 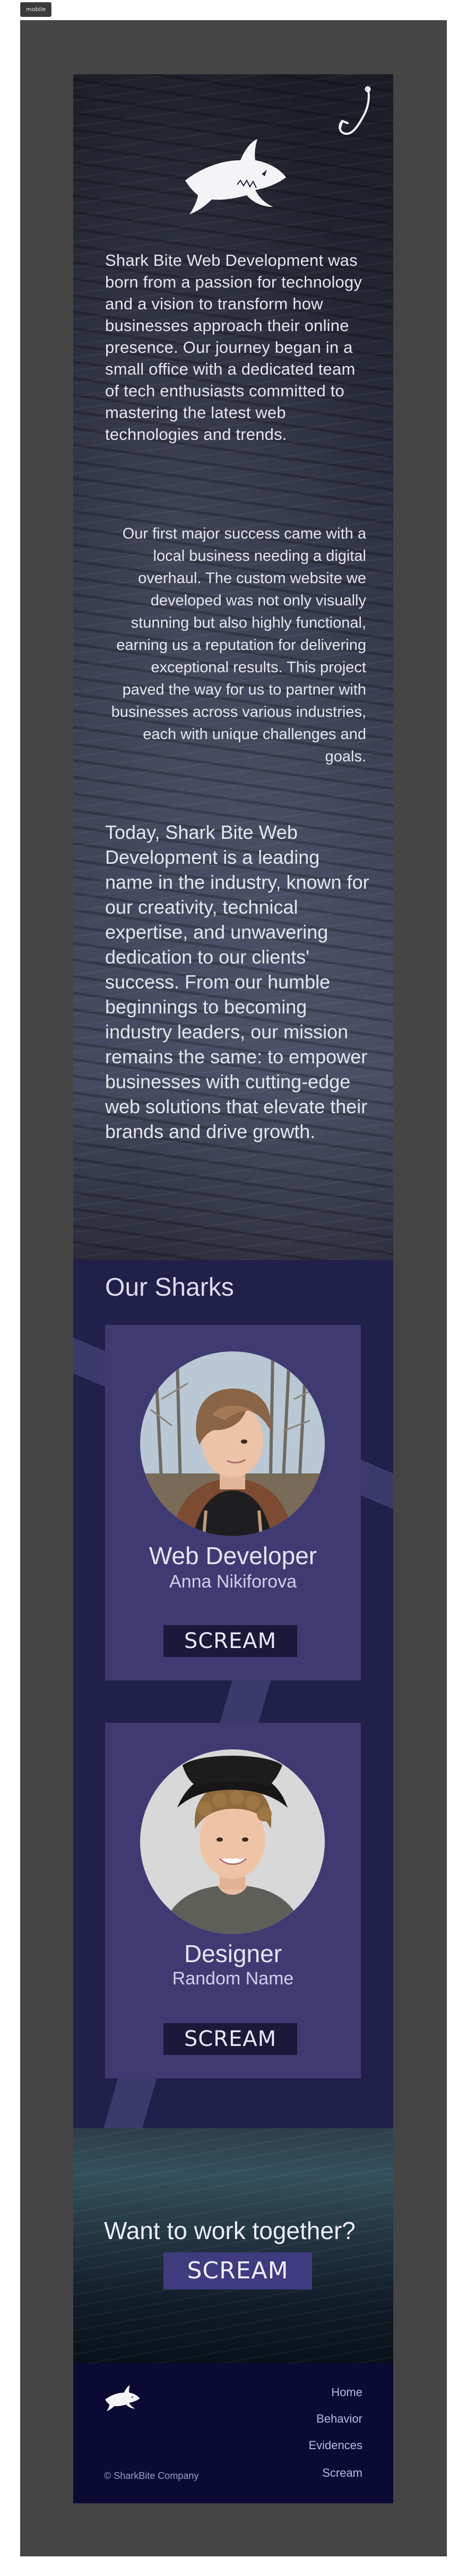 What do you see at coordinates (339, 2419) in the screenshot?
I see `footer-link-behavior: Behavior` at bounding box center [339, 2419].